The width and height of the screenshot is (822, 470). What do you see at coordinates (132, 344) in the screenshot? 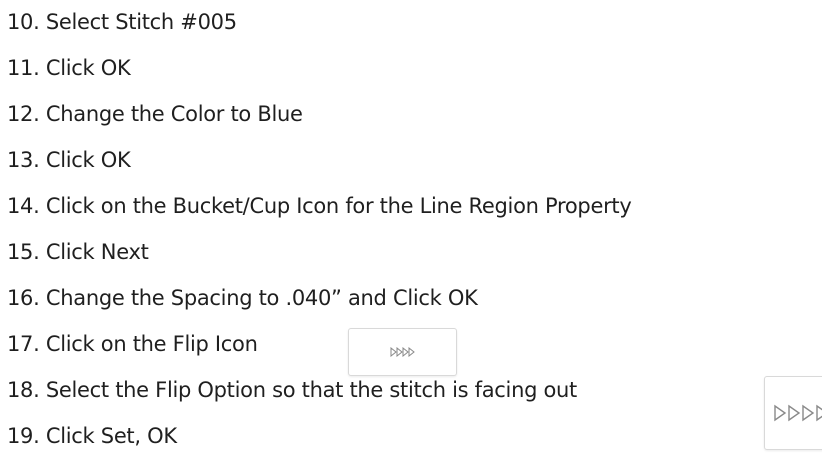
I see `step-17: 17. Click on the Flip Icon` at bounding box center [132, 344].